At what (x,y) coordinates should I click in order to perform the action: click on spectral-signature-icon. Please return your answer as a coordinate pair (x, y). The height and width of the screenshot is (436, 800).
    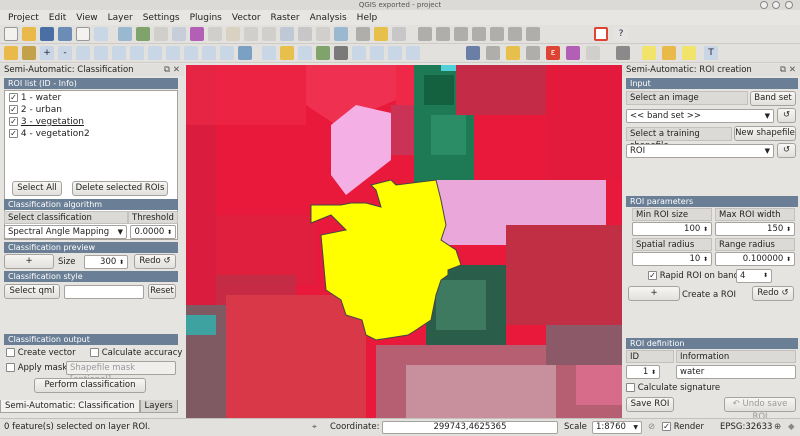
    Looking at the image, I should click on (513, 53).